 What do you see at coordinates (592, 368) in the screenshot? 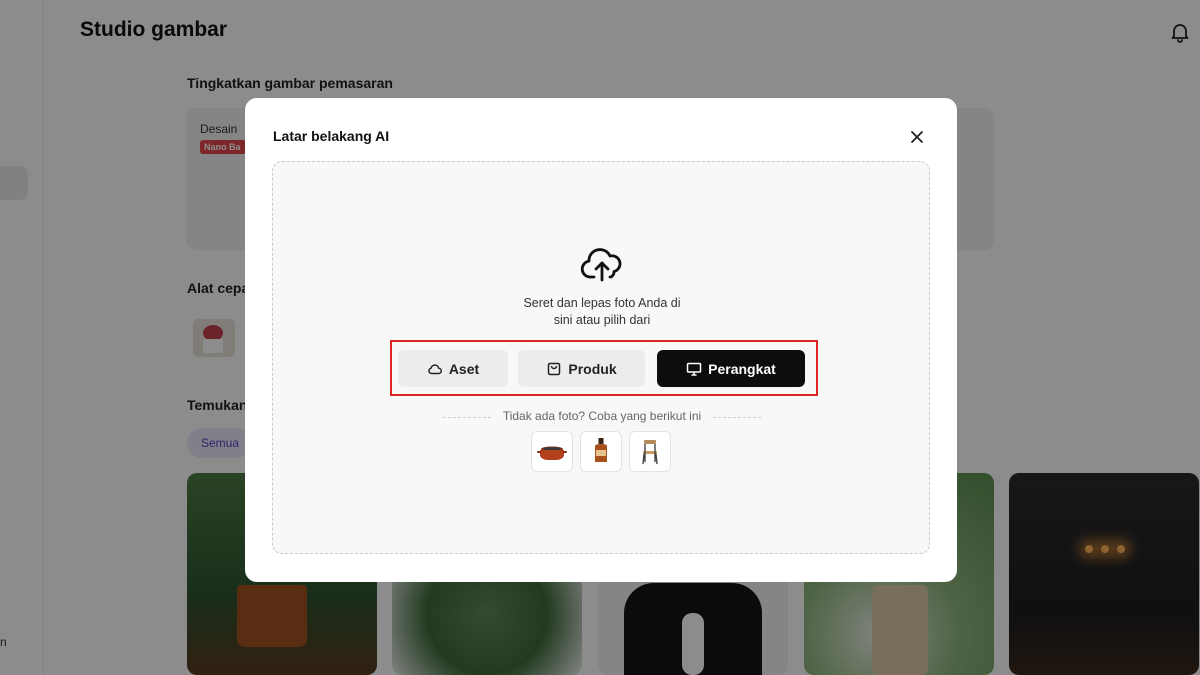
I see `products-button-label: Produk` at bounding box center [592, 368].